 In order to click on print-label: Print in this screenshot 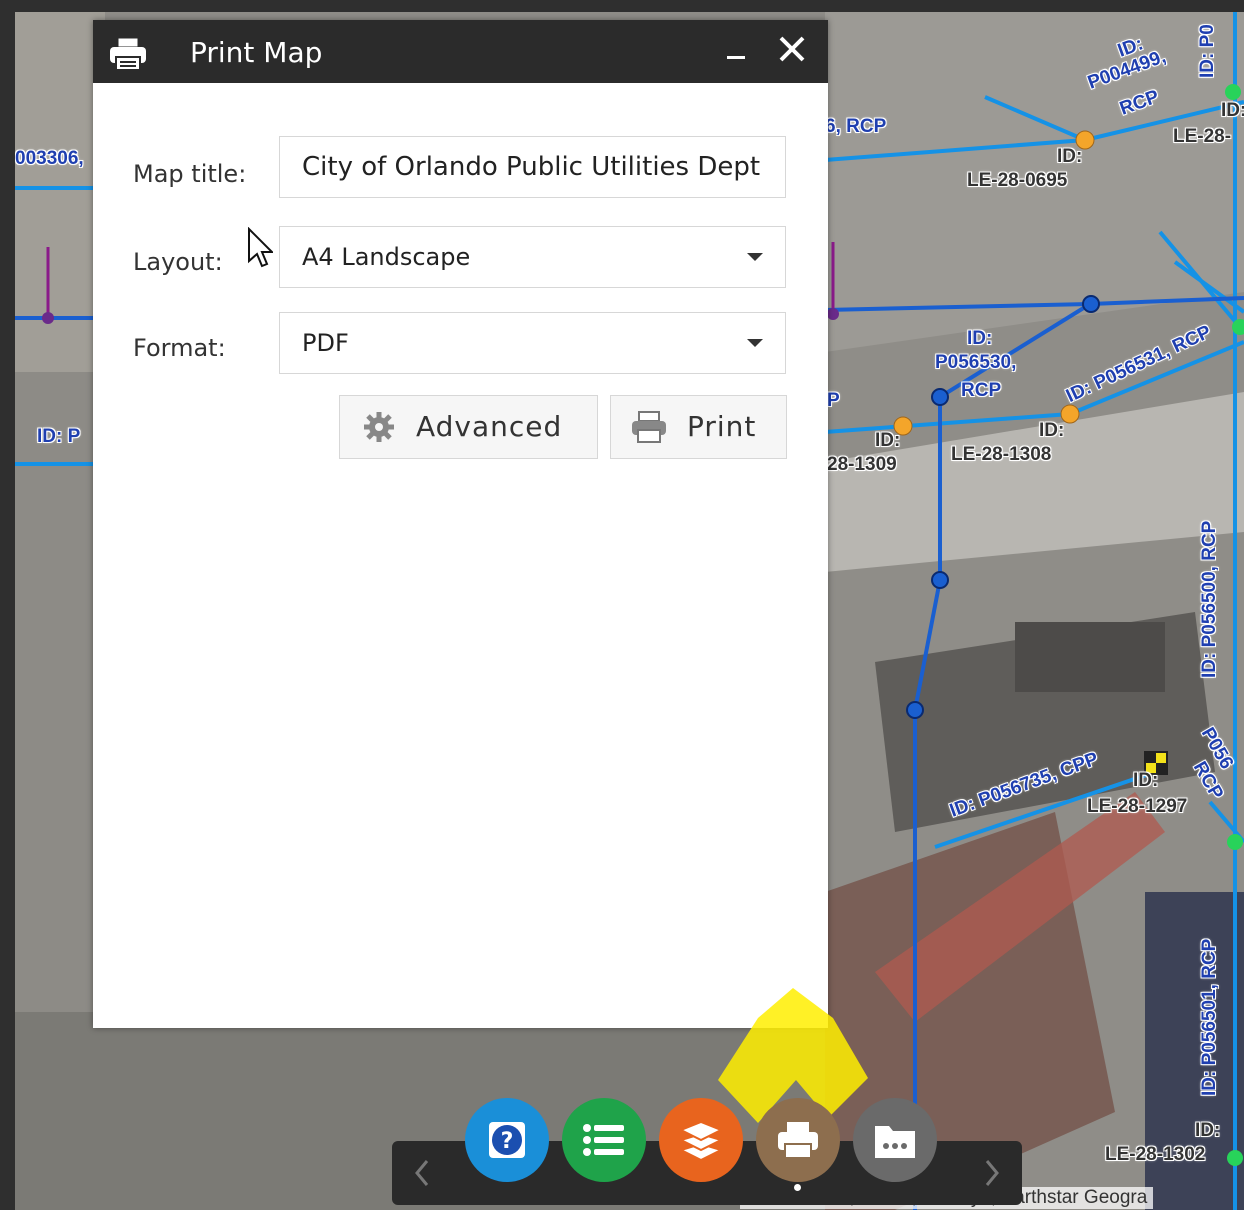, I will do `click(722, 426)`.